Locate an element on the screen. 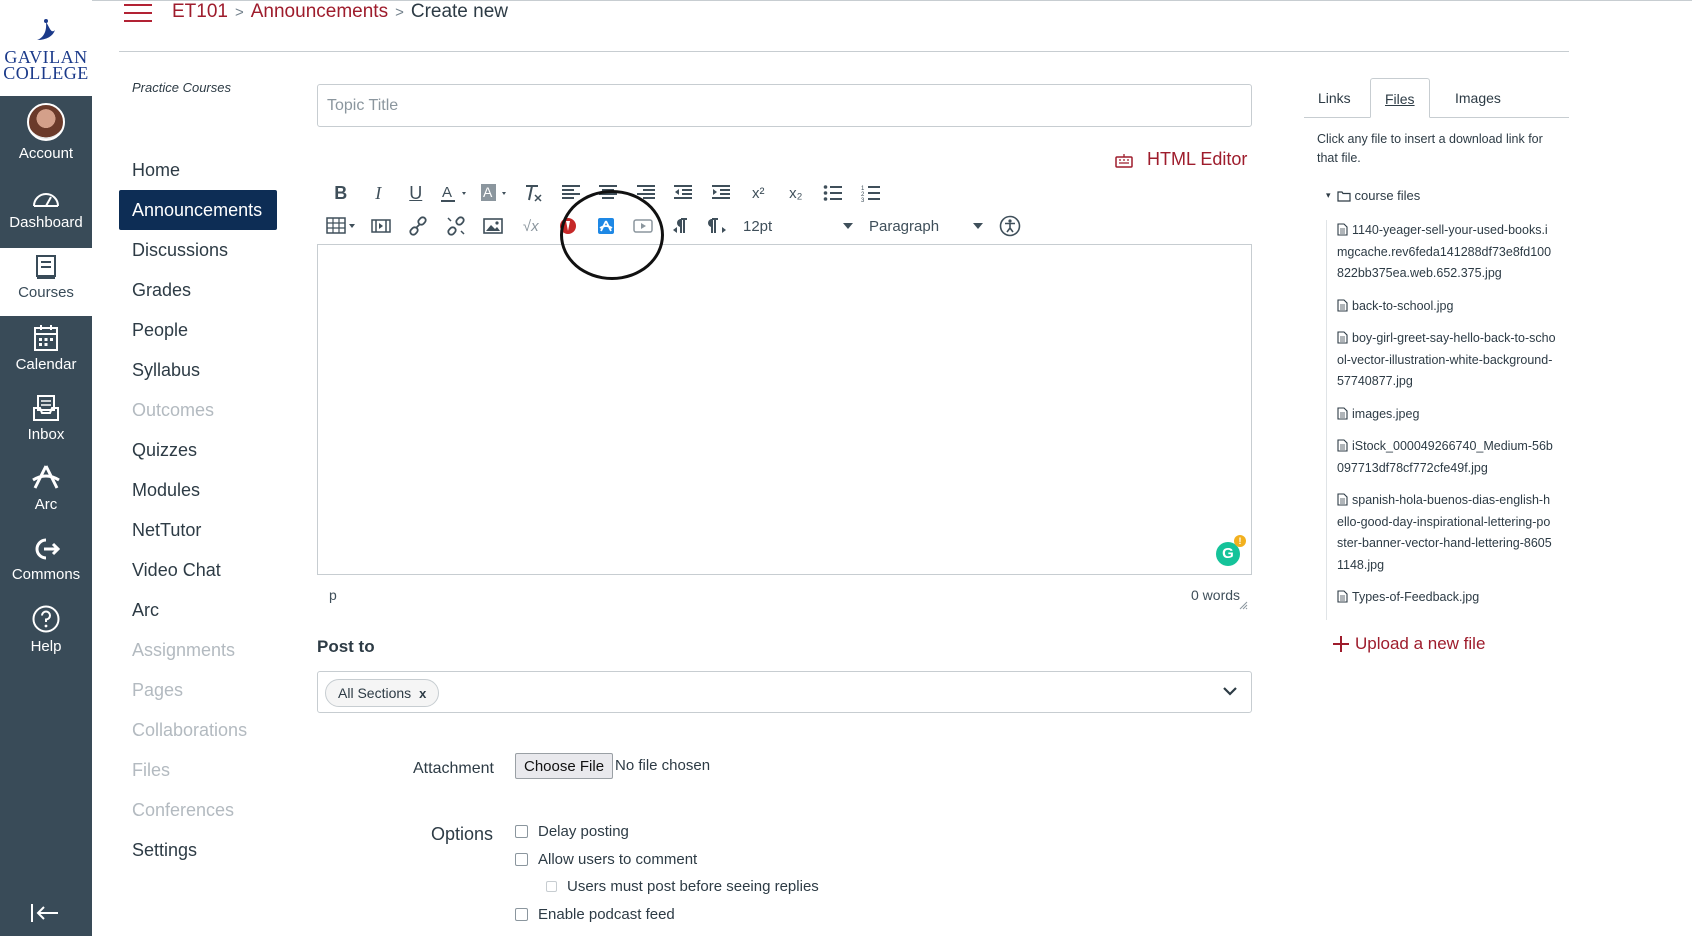 This screenshot has height=936, width=1692. allow-comment-option: Allow users to comment is located at coordinates (606, 859).